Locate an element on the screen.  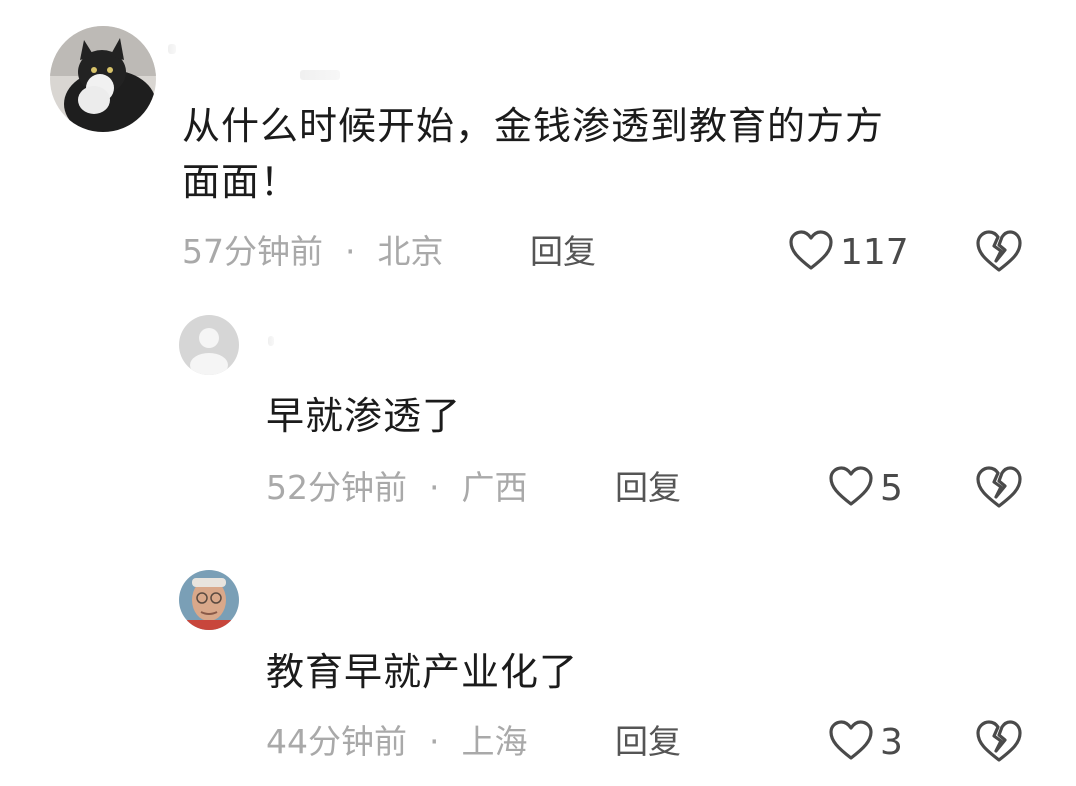
avatar-cat is located at coordinates (103, 79).